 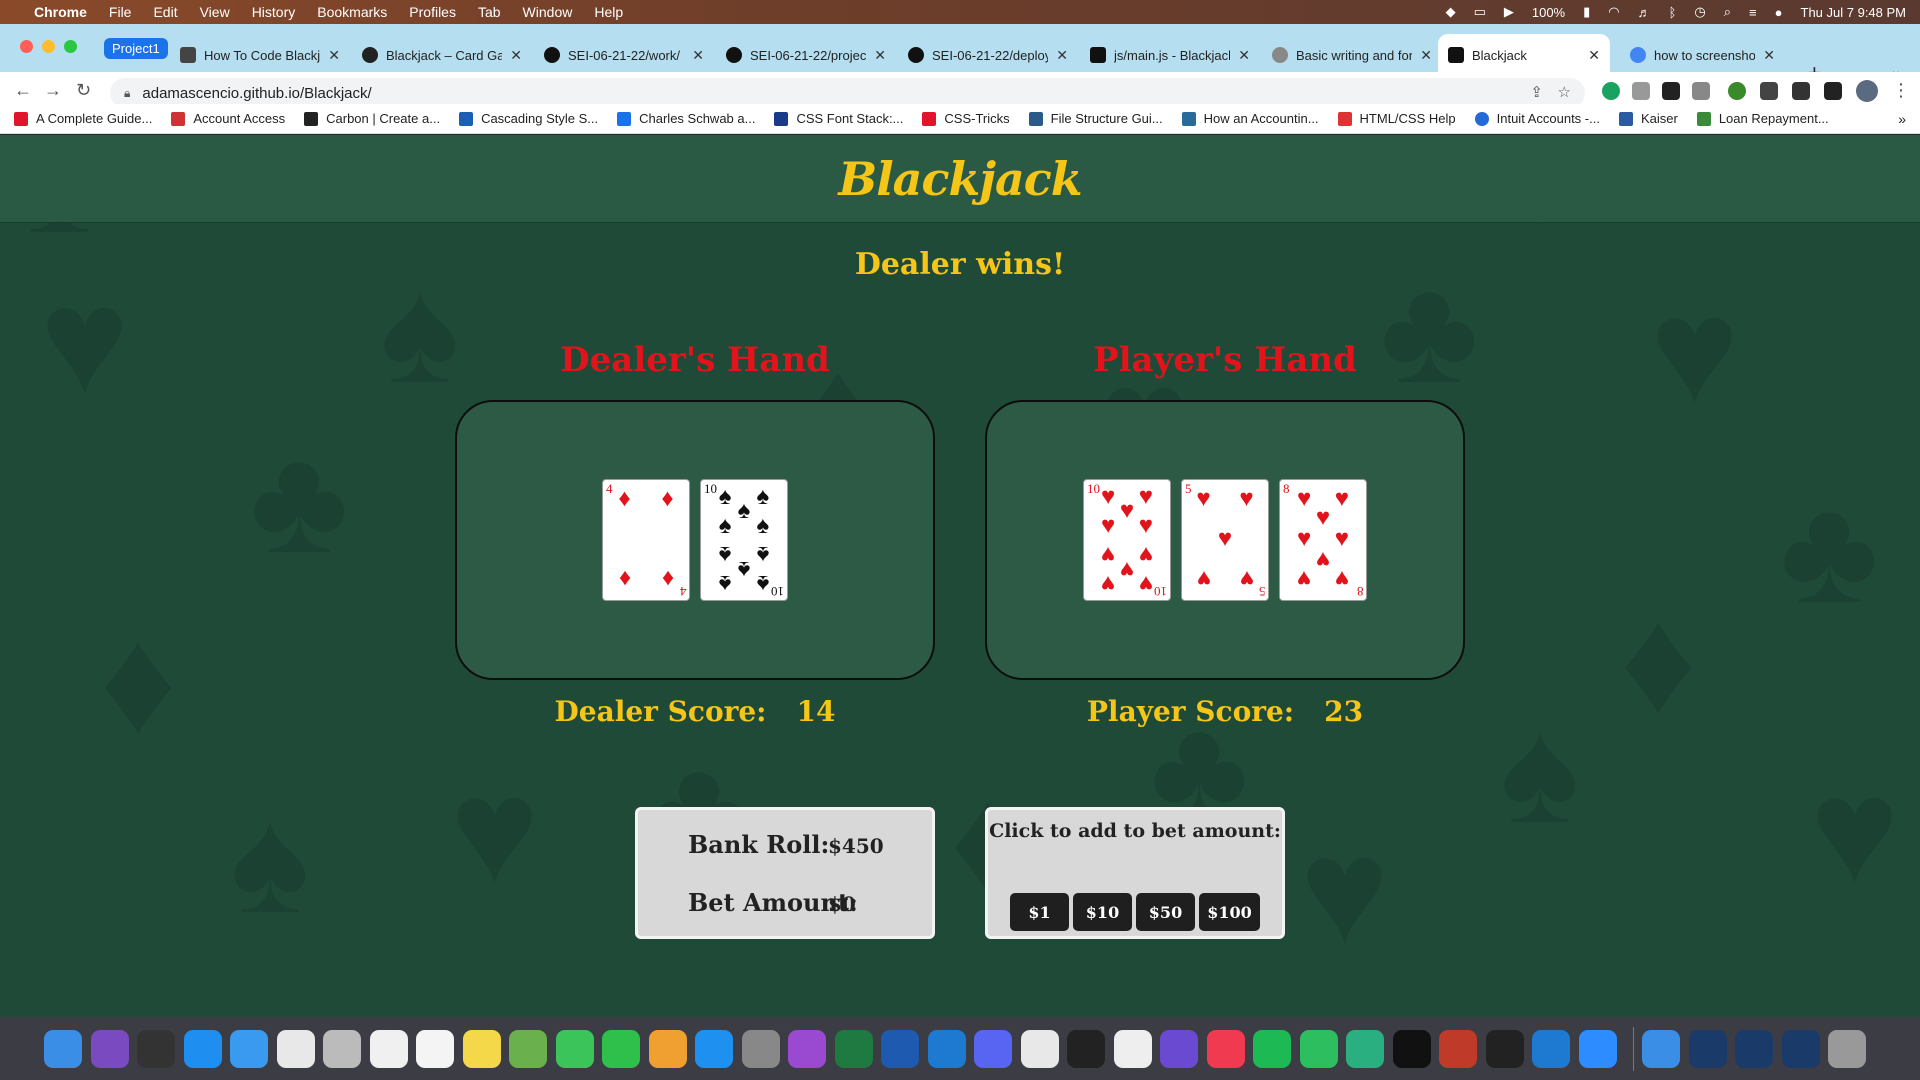 What do you see at coordinates (1800, 1048) in the screenshot?
I see `window-3-icon` at bounding box center [1800, 1048].